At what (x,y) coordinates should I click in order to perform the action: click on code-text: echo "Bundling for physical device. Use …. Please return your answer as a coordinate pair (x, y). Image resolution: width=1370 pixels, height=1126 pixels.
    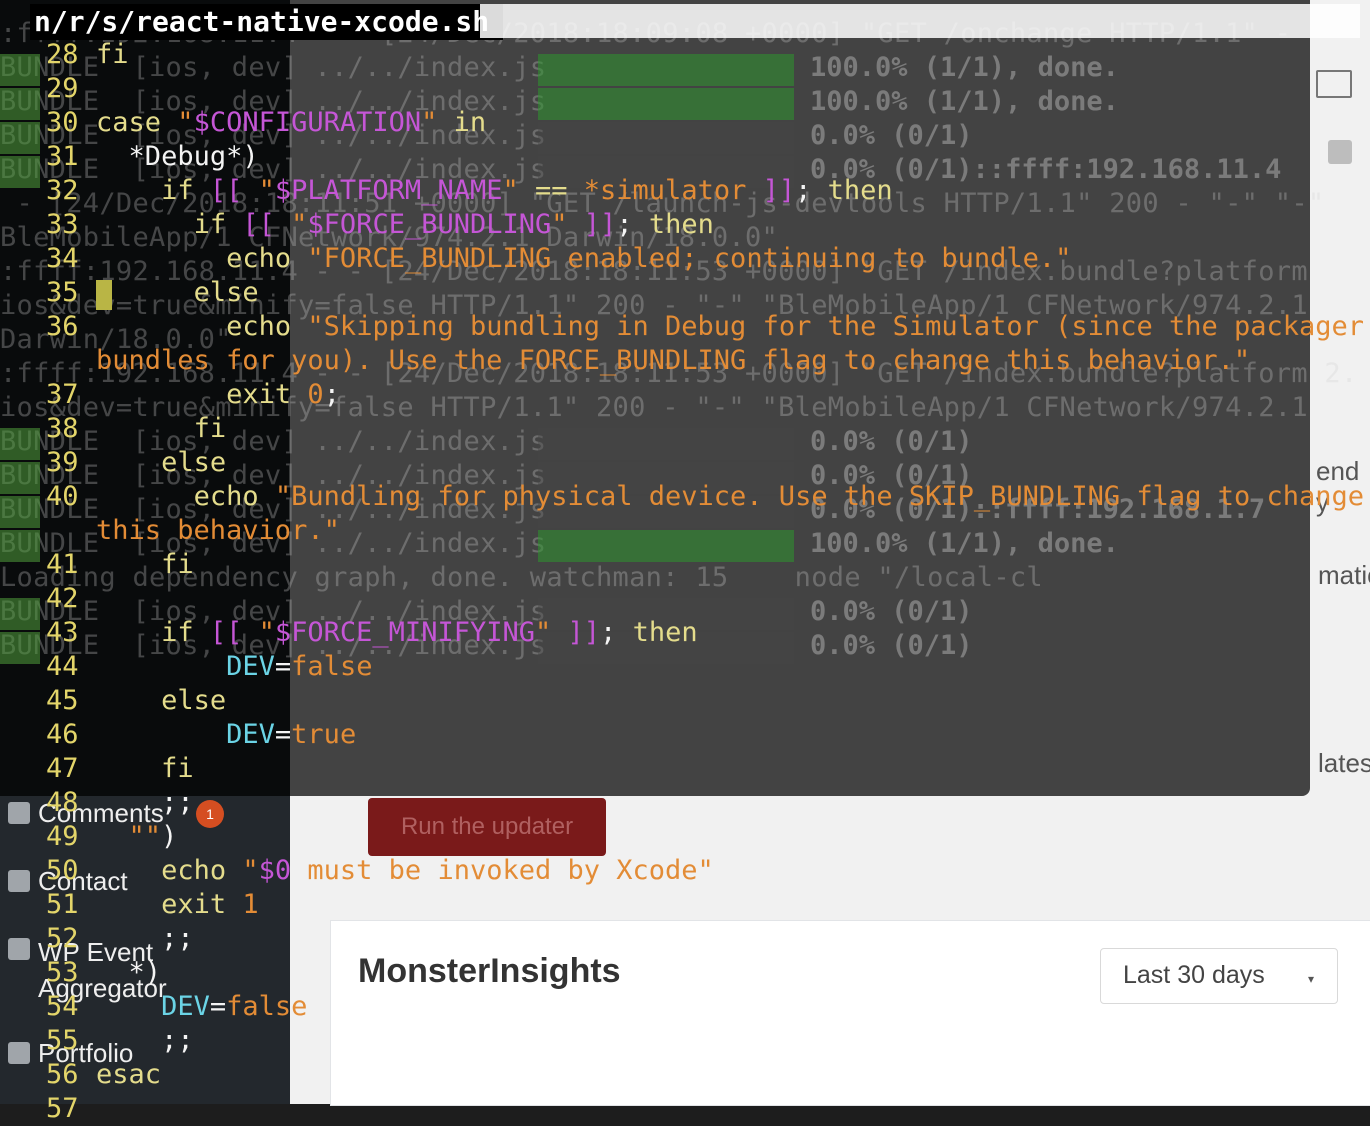
    Looking at the image, I should click on (779, 496).